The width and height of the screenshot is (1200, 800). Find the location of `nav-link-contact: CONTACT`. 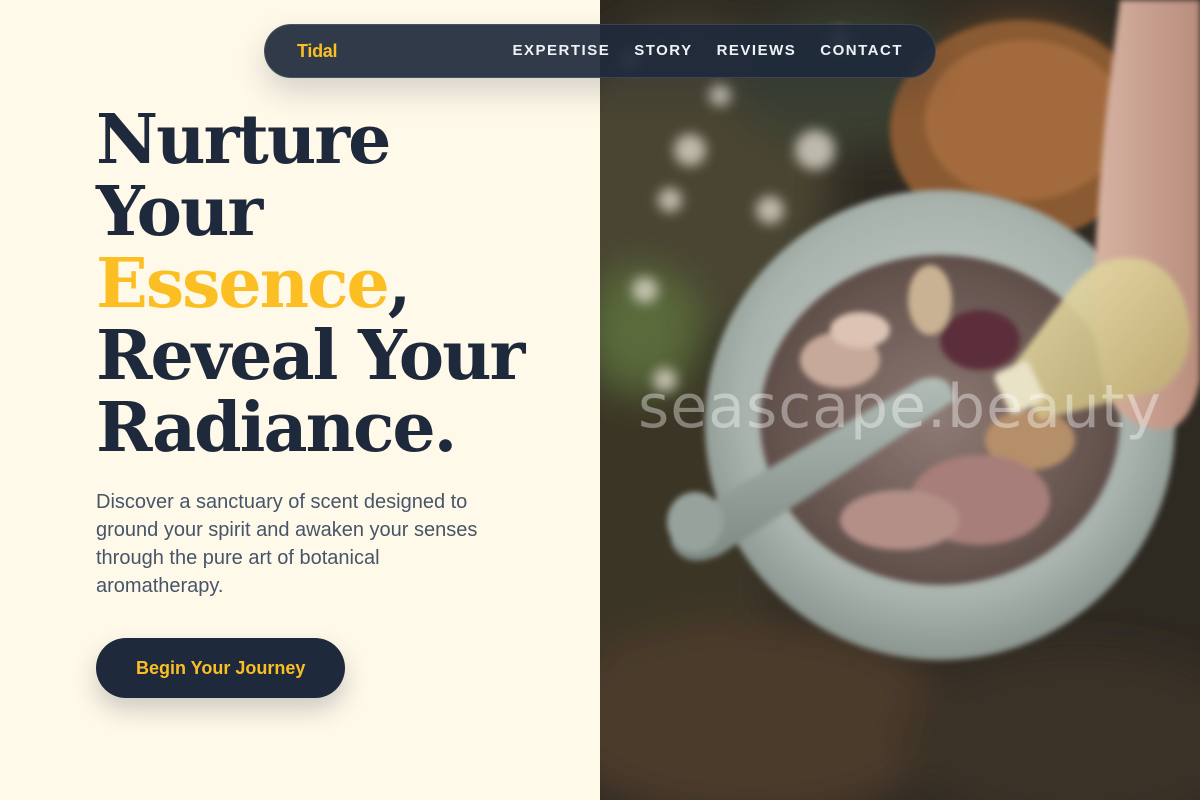

nav-link-contact: CONTACT is located at coordinates (861, 50).